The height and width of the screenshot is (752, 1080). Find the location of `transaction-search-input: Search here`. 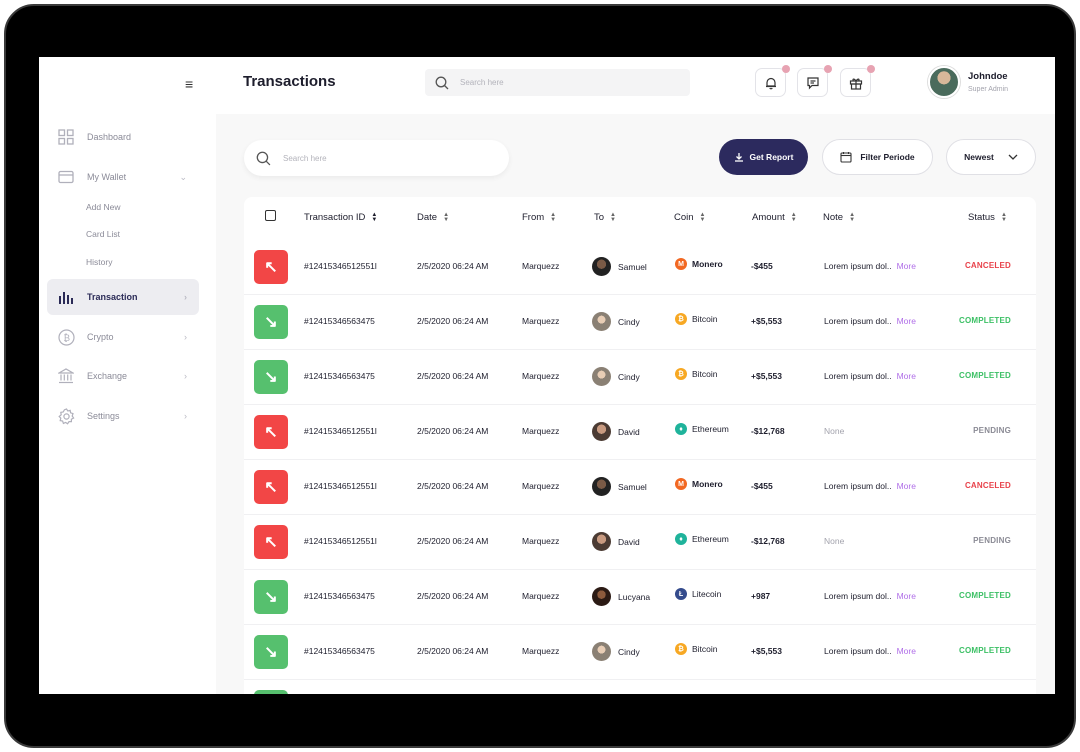

transaction-search-input: Search here is located at coordinates (376, 158).